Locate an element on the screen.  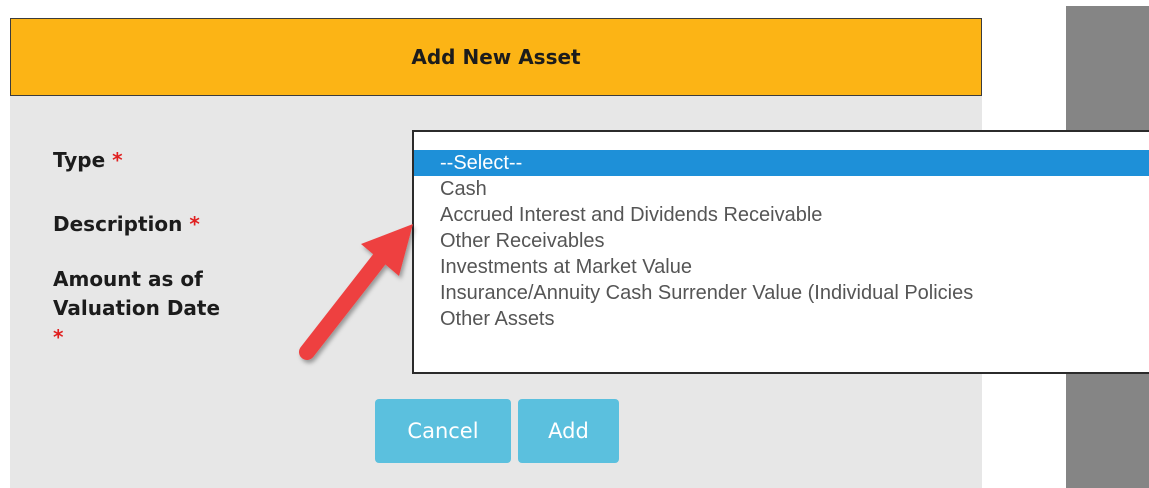
amount-label: Amount as of Valuation Date * is located at coordinates (136, 308).